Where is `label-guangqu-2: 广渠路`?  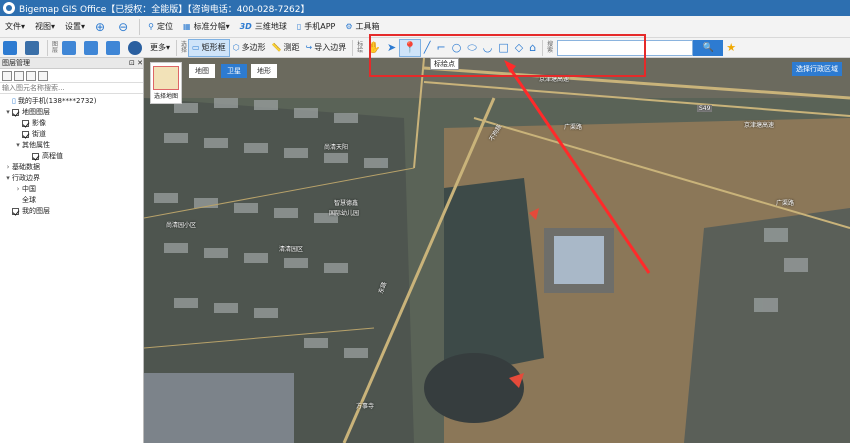 label-guangqu-2: 广渠路 is located at coordinates (785, 203).